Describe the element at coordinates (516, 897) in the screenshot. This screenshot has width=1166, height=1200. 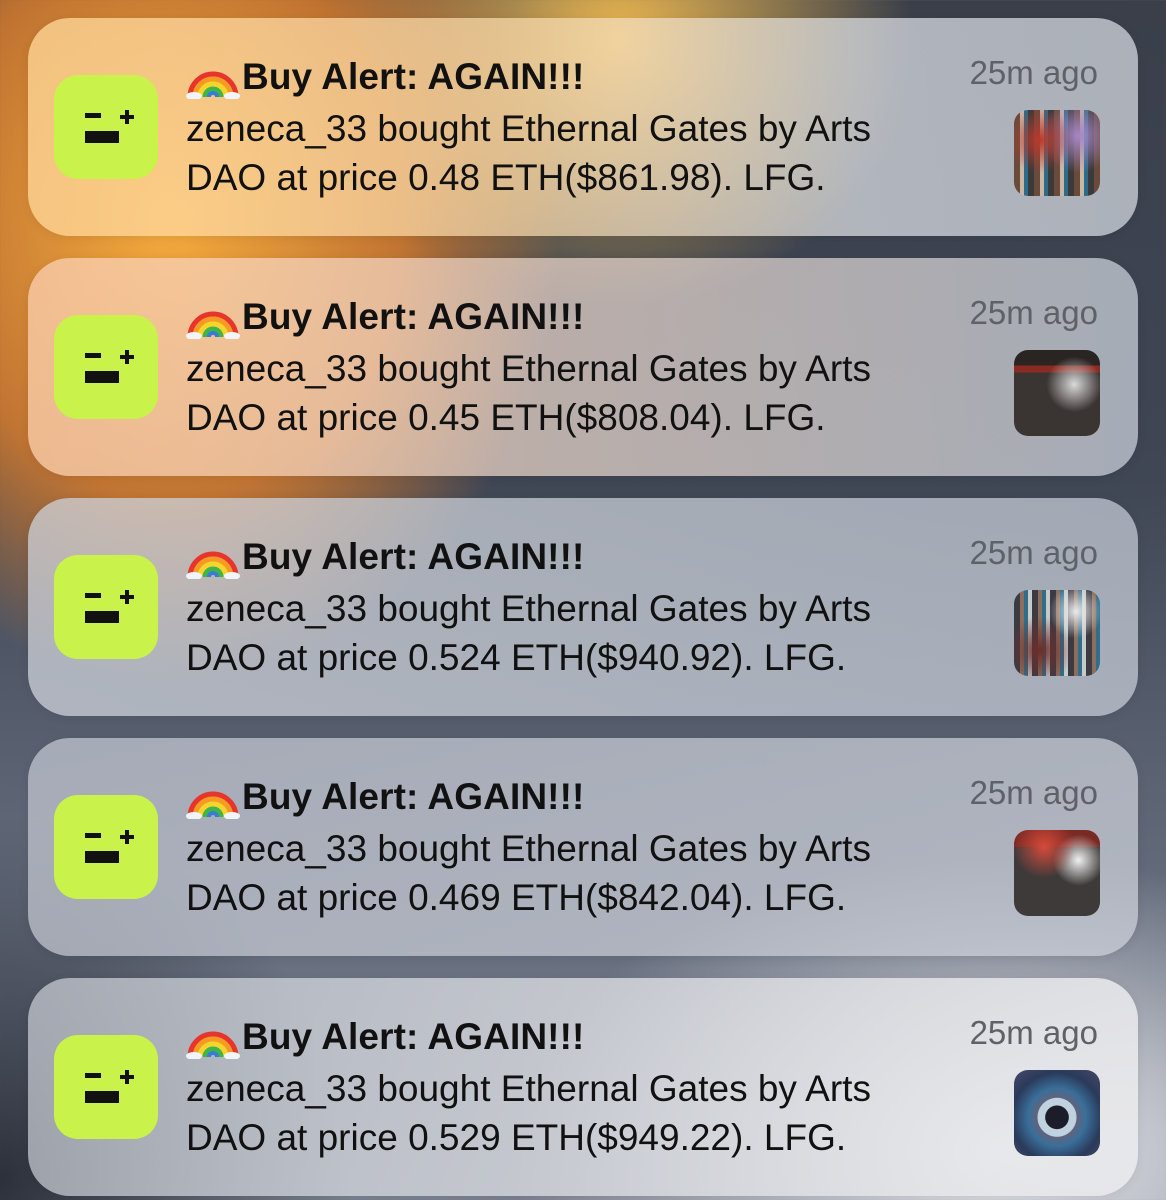
I see `notification-body-line-2: DAO at price 0.469 ETH($842.04). LFG.` at that location.